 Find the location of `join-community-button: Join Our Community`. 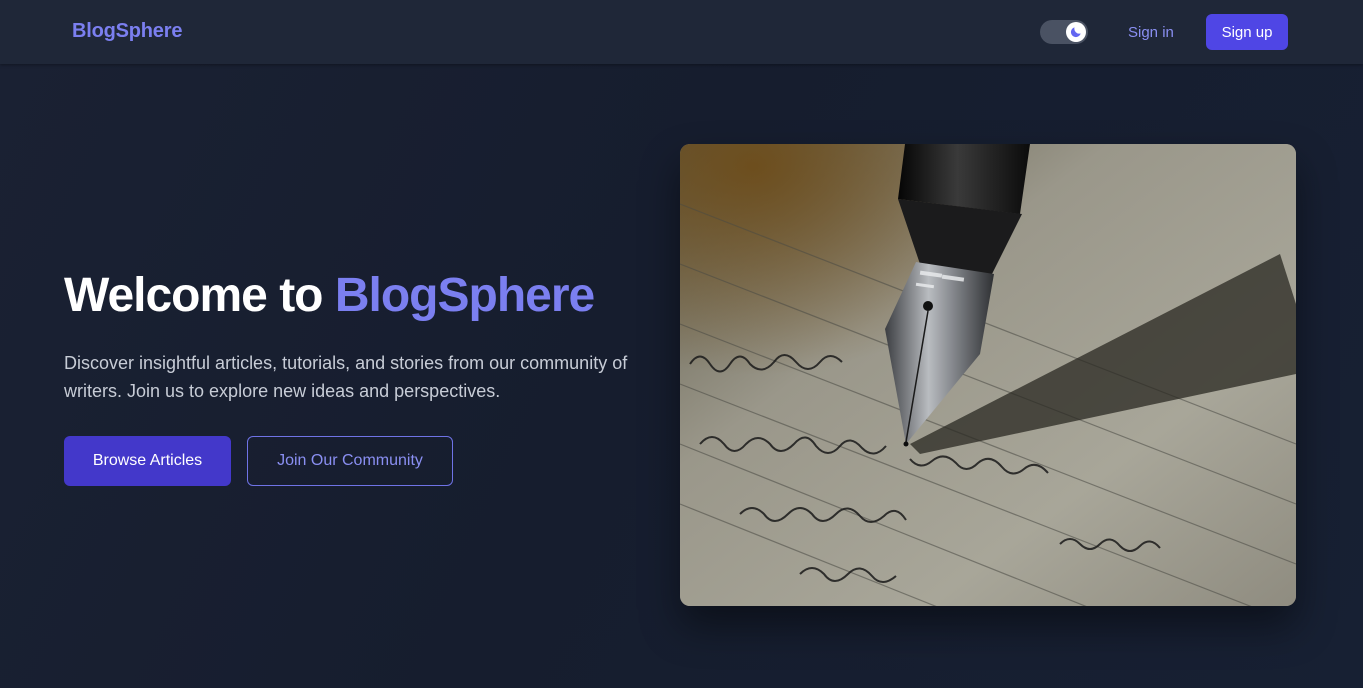

join-community-button: Join Our Community is located at coordinates (350, 461).